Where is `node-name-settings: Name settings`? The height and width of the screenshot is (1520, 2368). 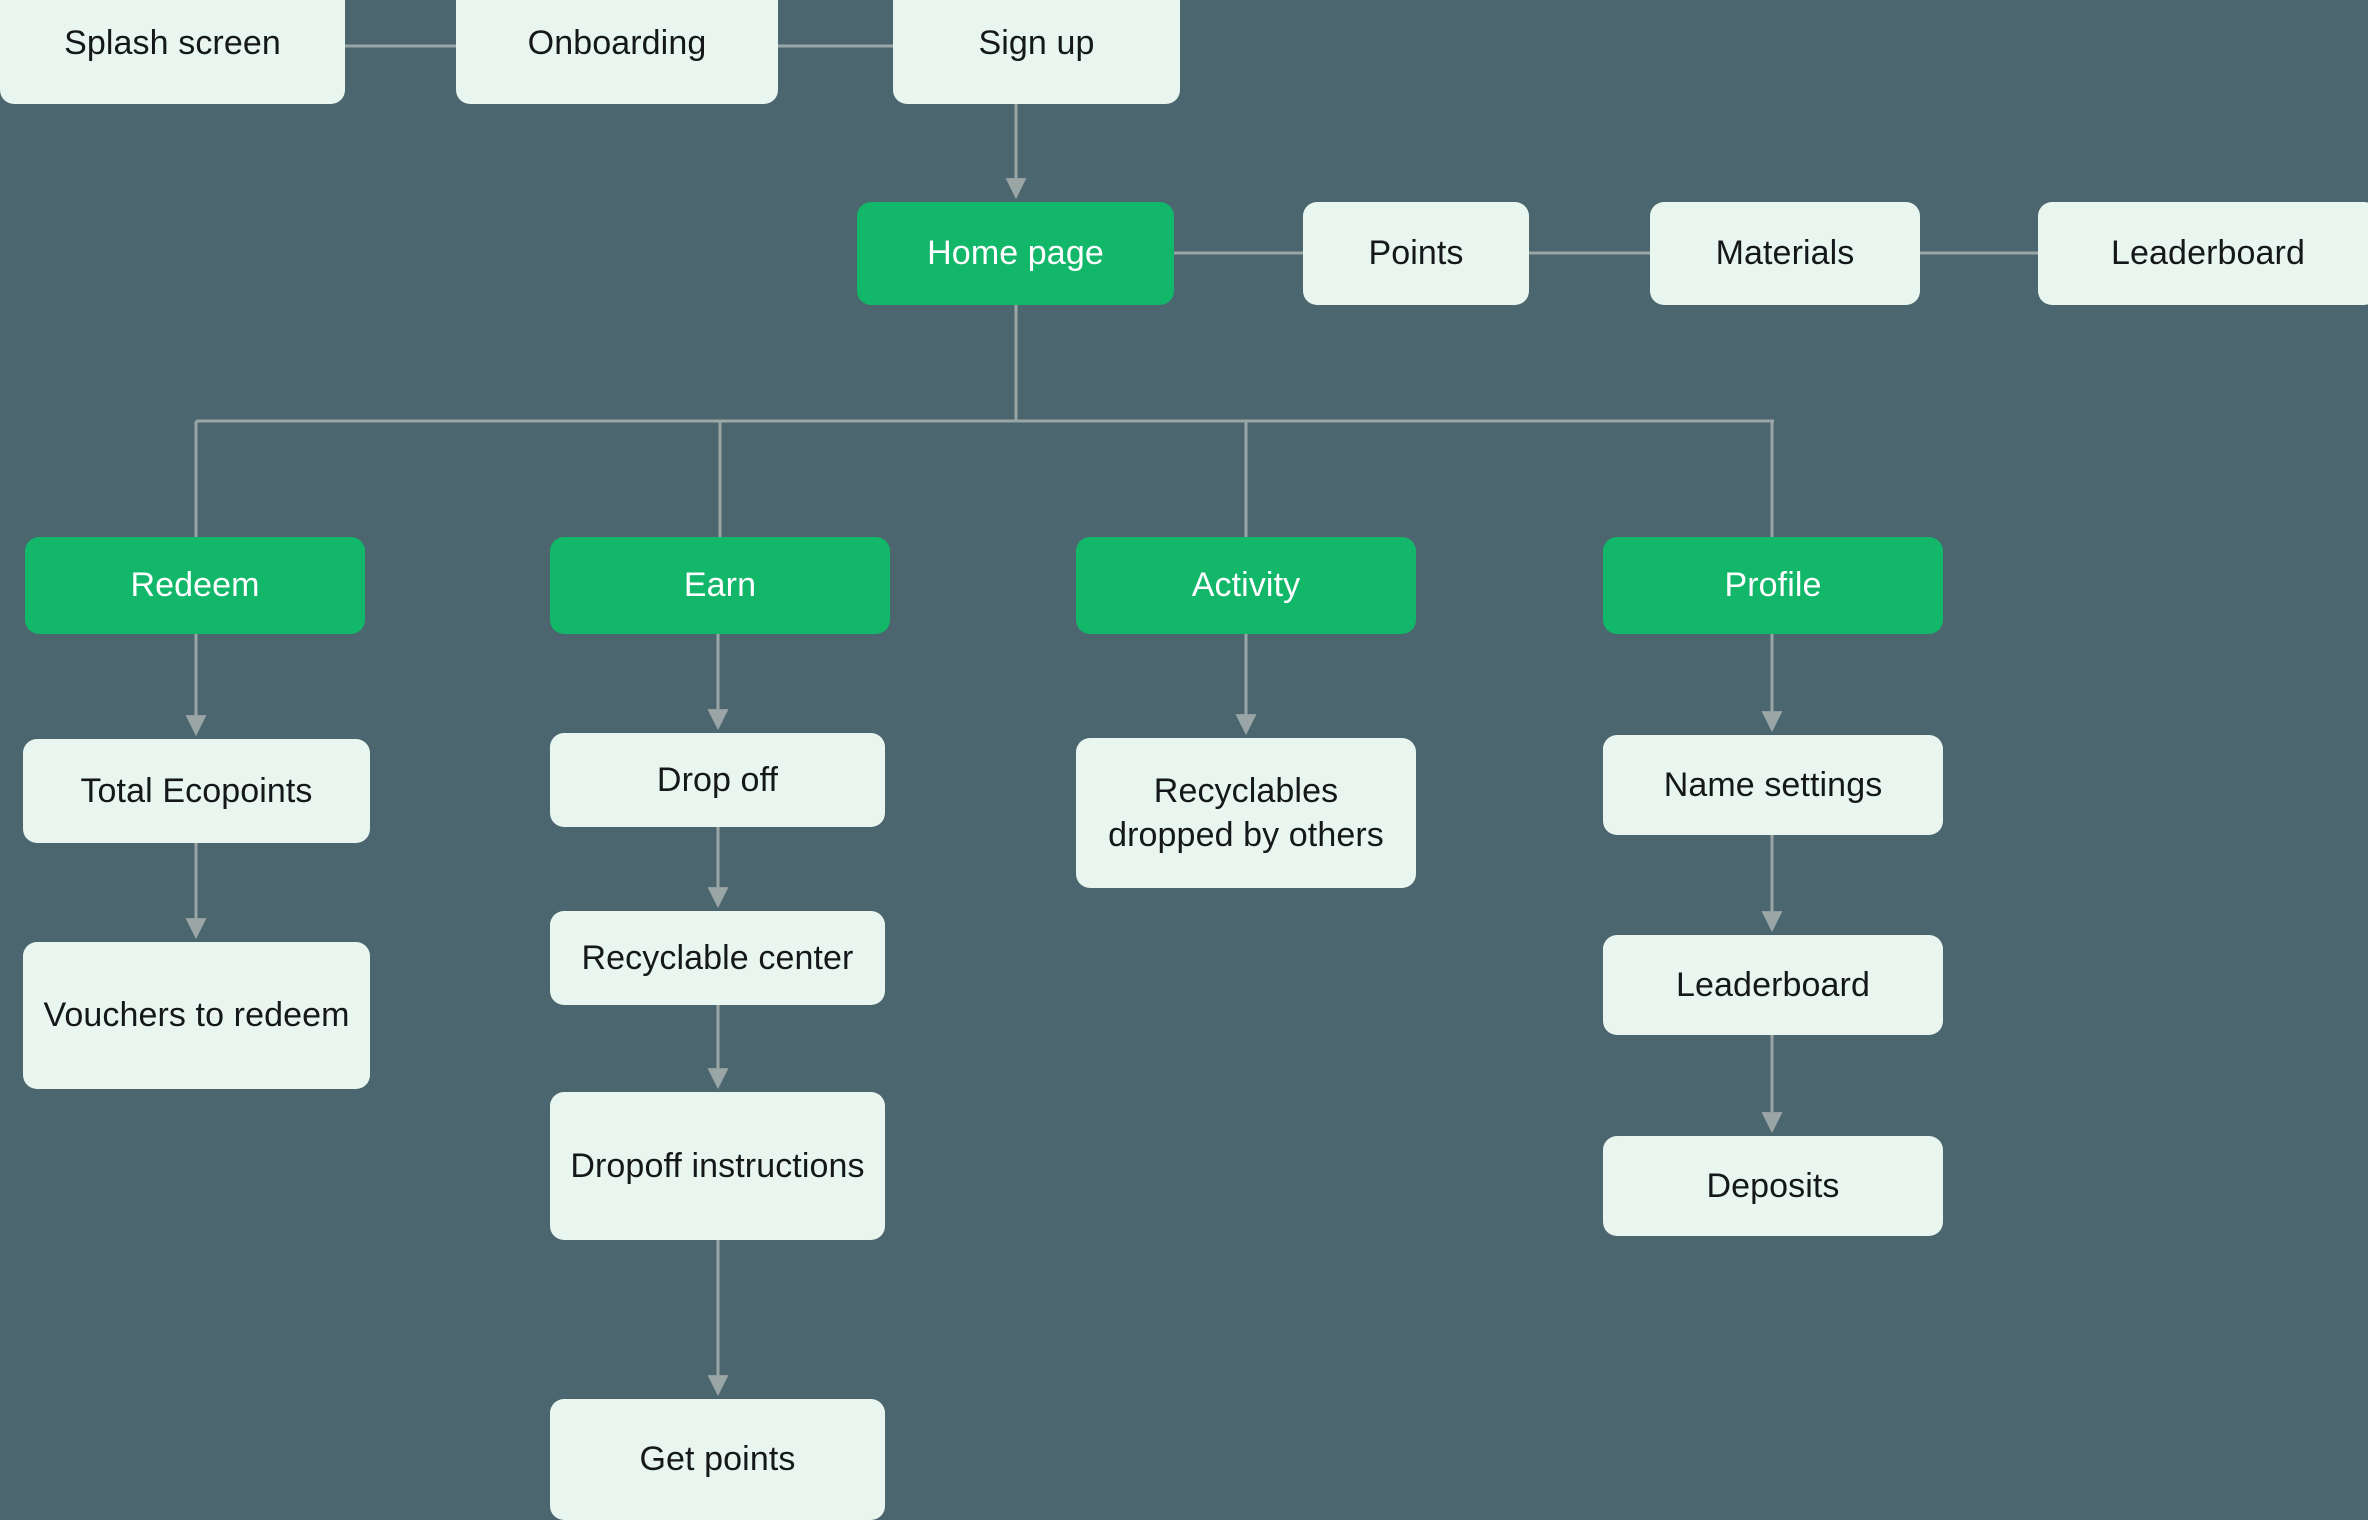
node-name-settings: Name settings is located at coordinates (1773, 785).